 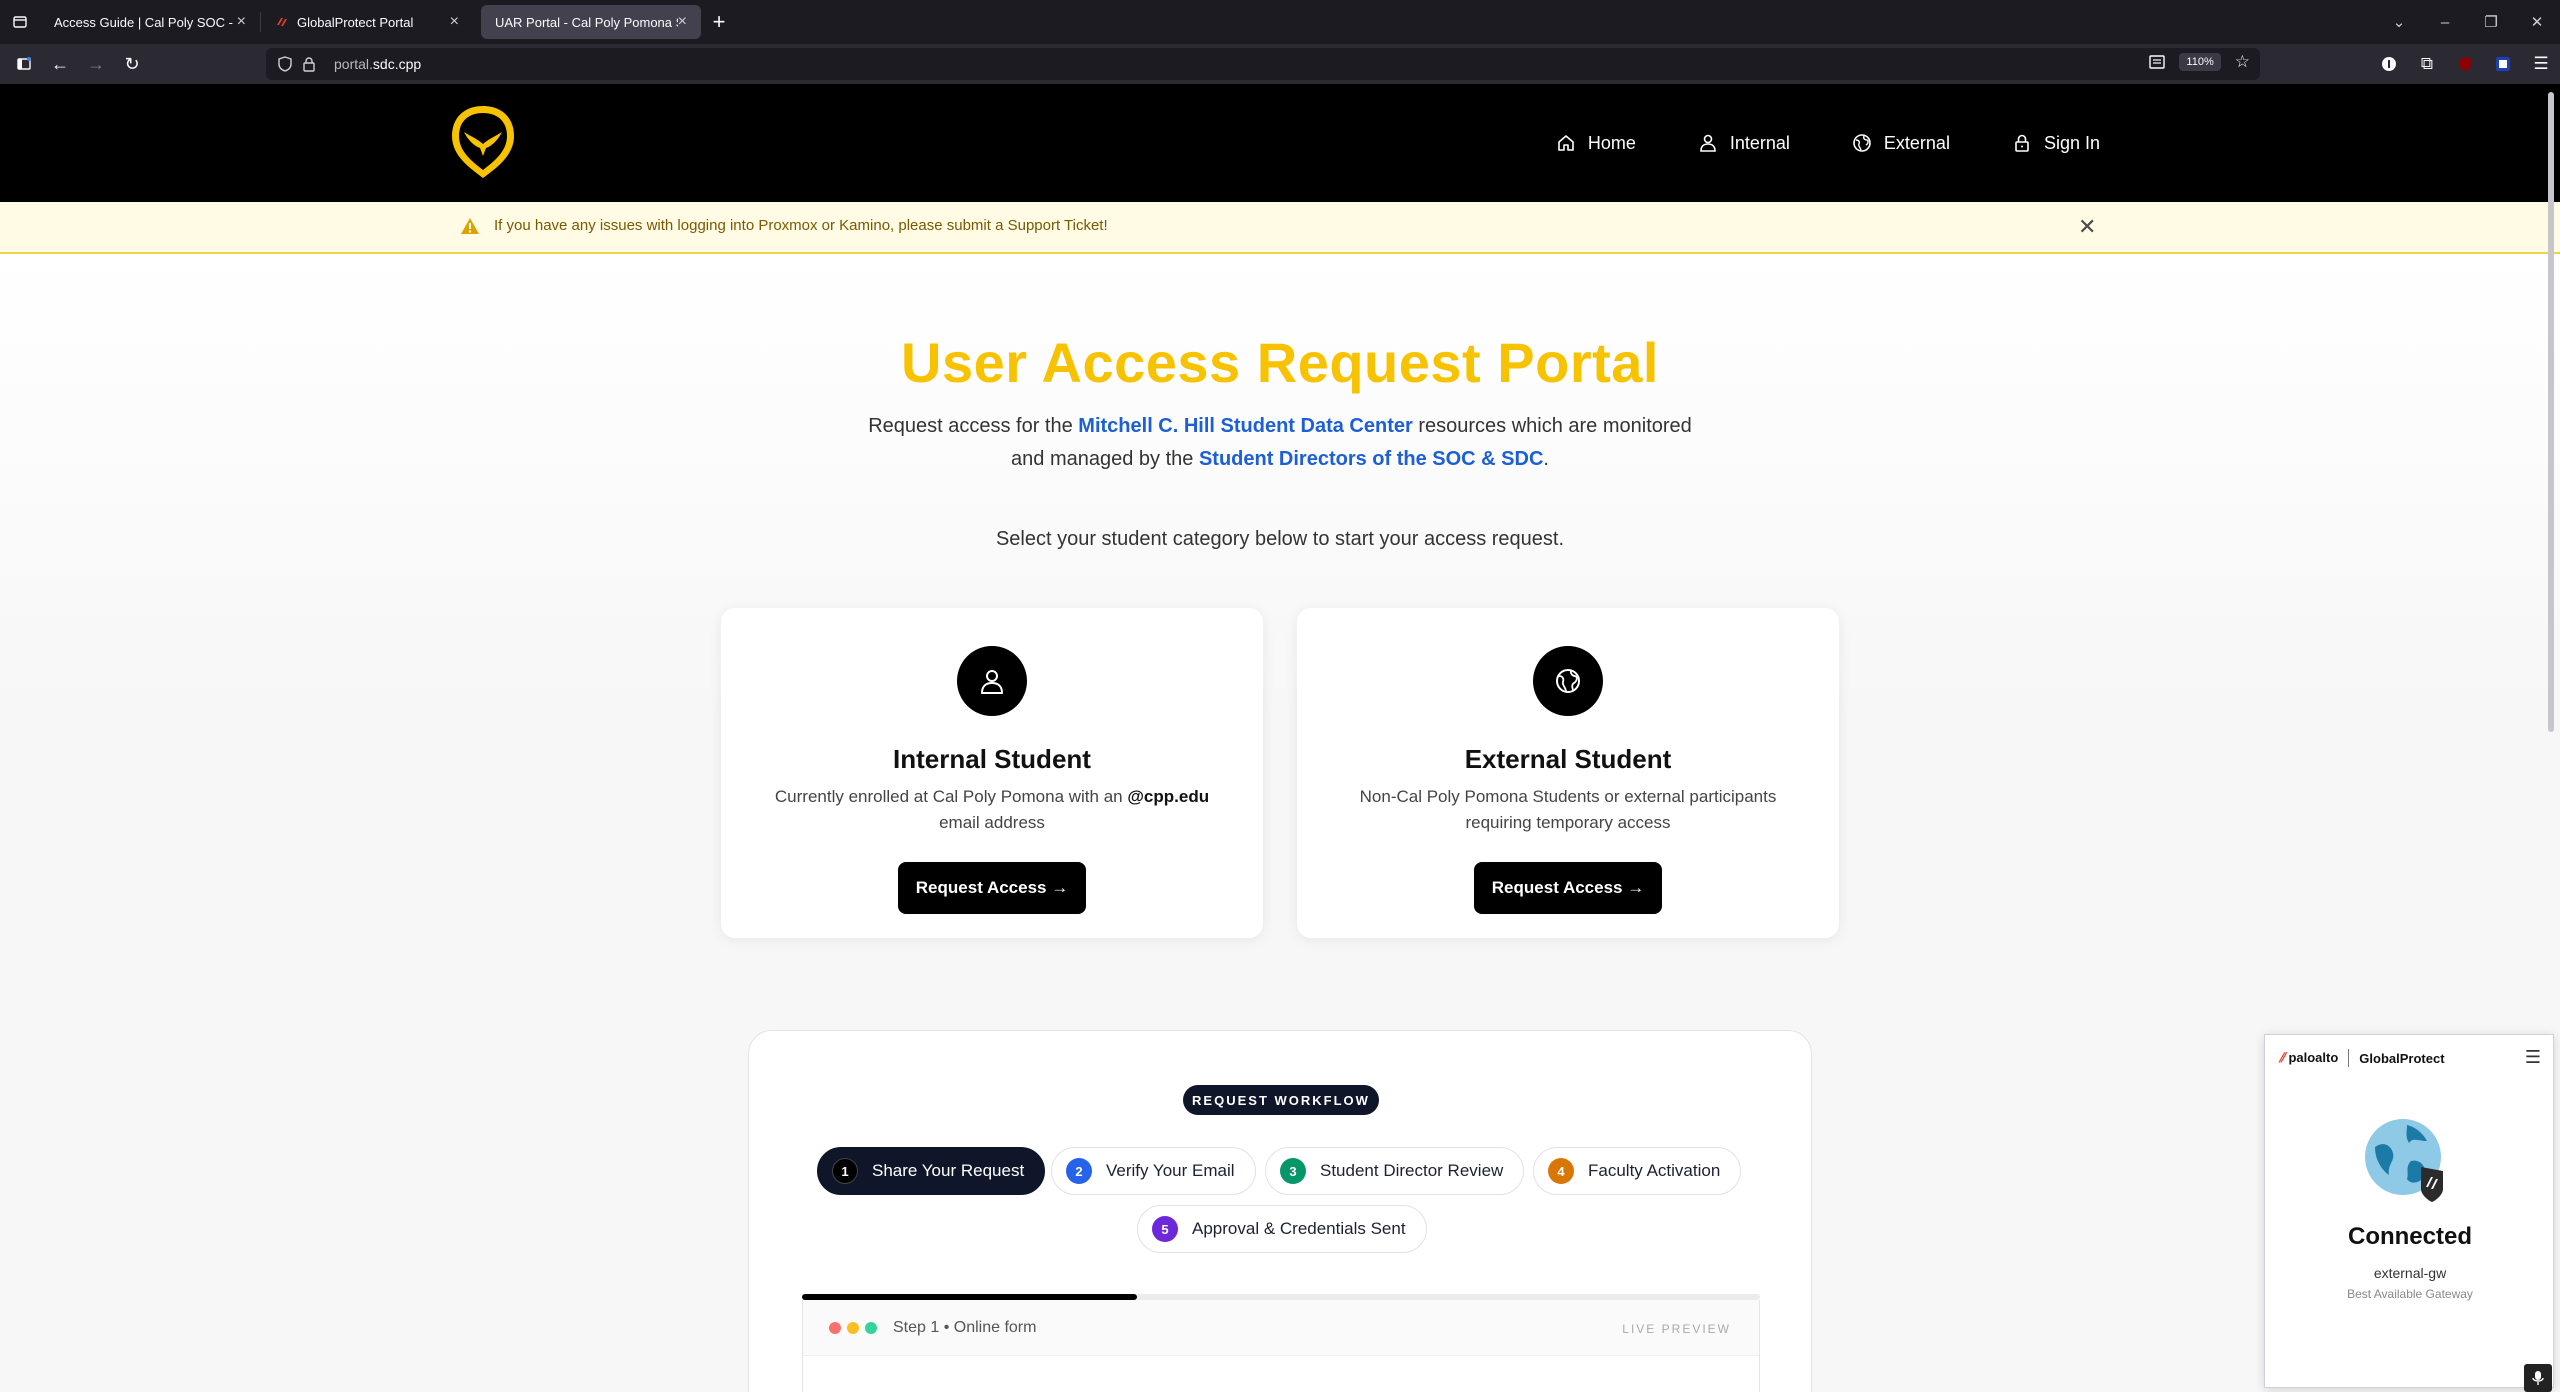 What do you see at coordinates (871, 1327) in the screenshot?
I see `green-dot-icon` at bounding box center [871, 1327].